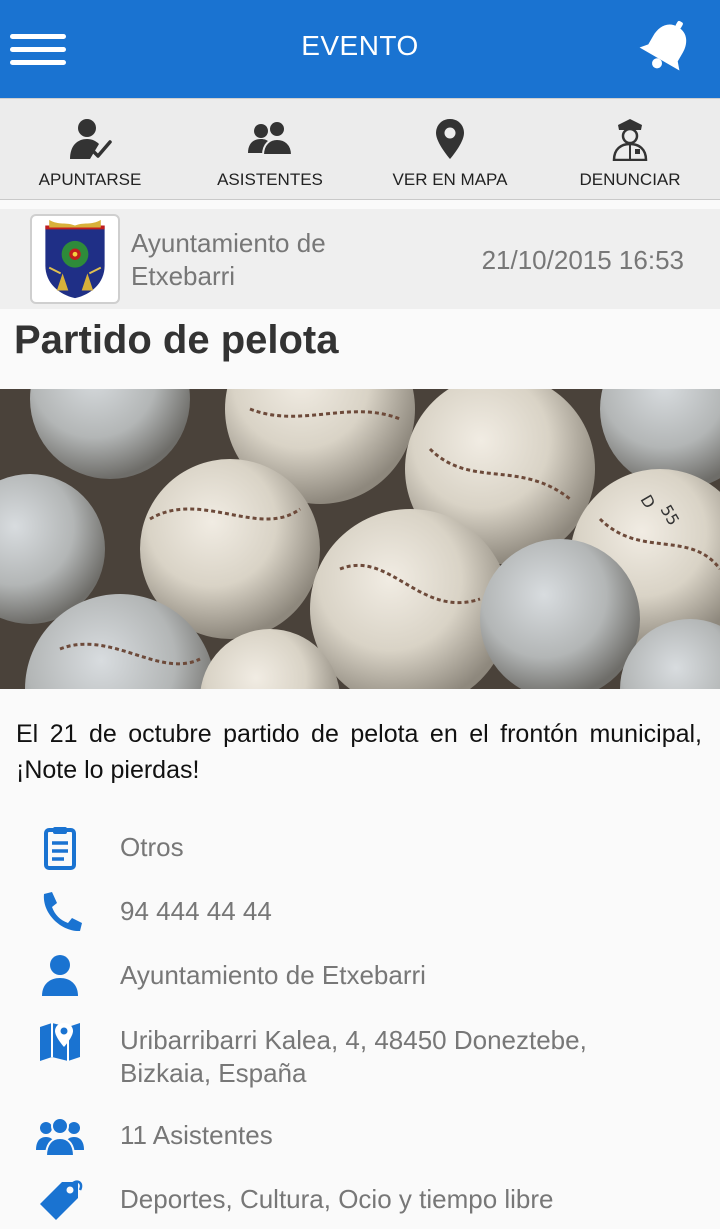  I want to click on organizer-logo, so click(75, 259).